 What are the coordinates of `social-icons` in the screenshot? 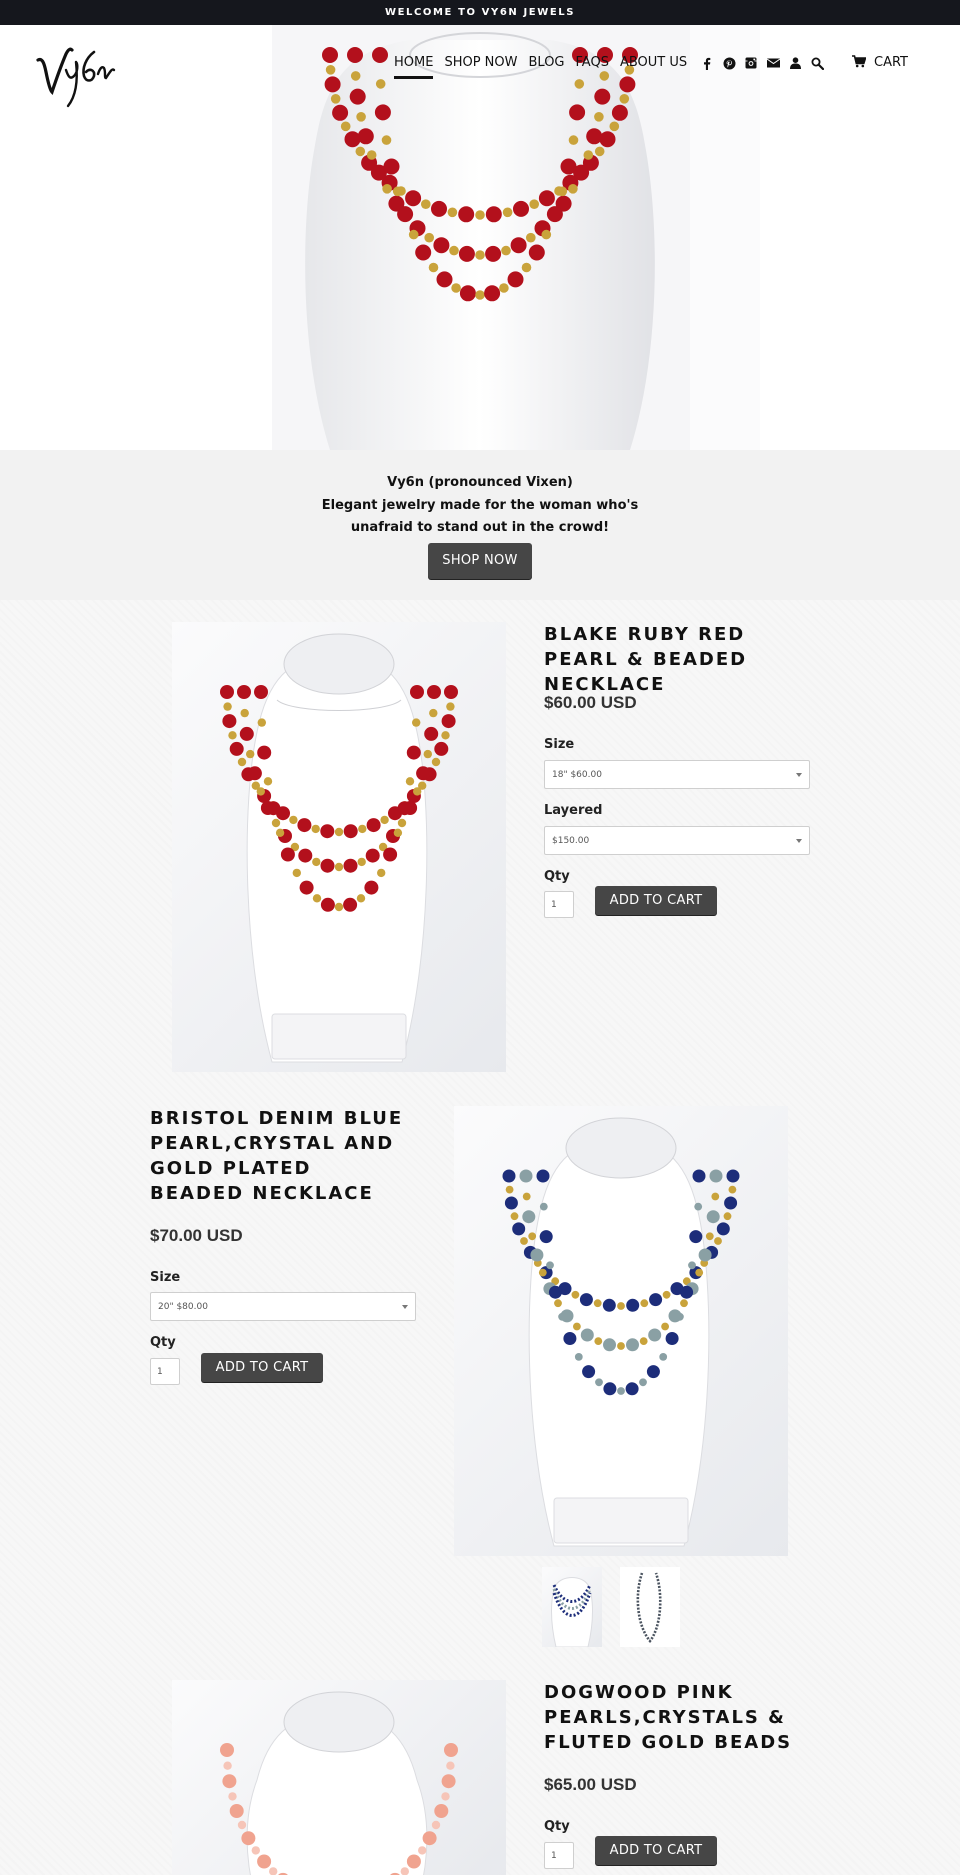 It's located at (766, 63).